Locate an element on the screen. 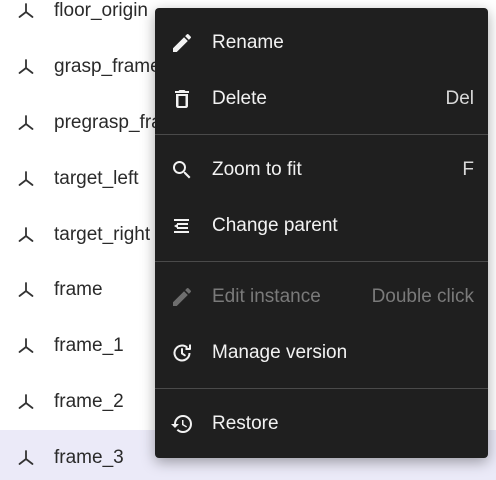 This screenshot has width=496, height=480. menu-item-label: Restore is located at coordinates (245, 423).